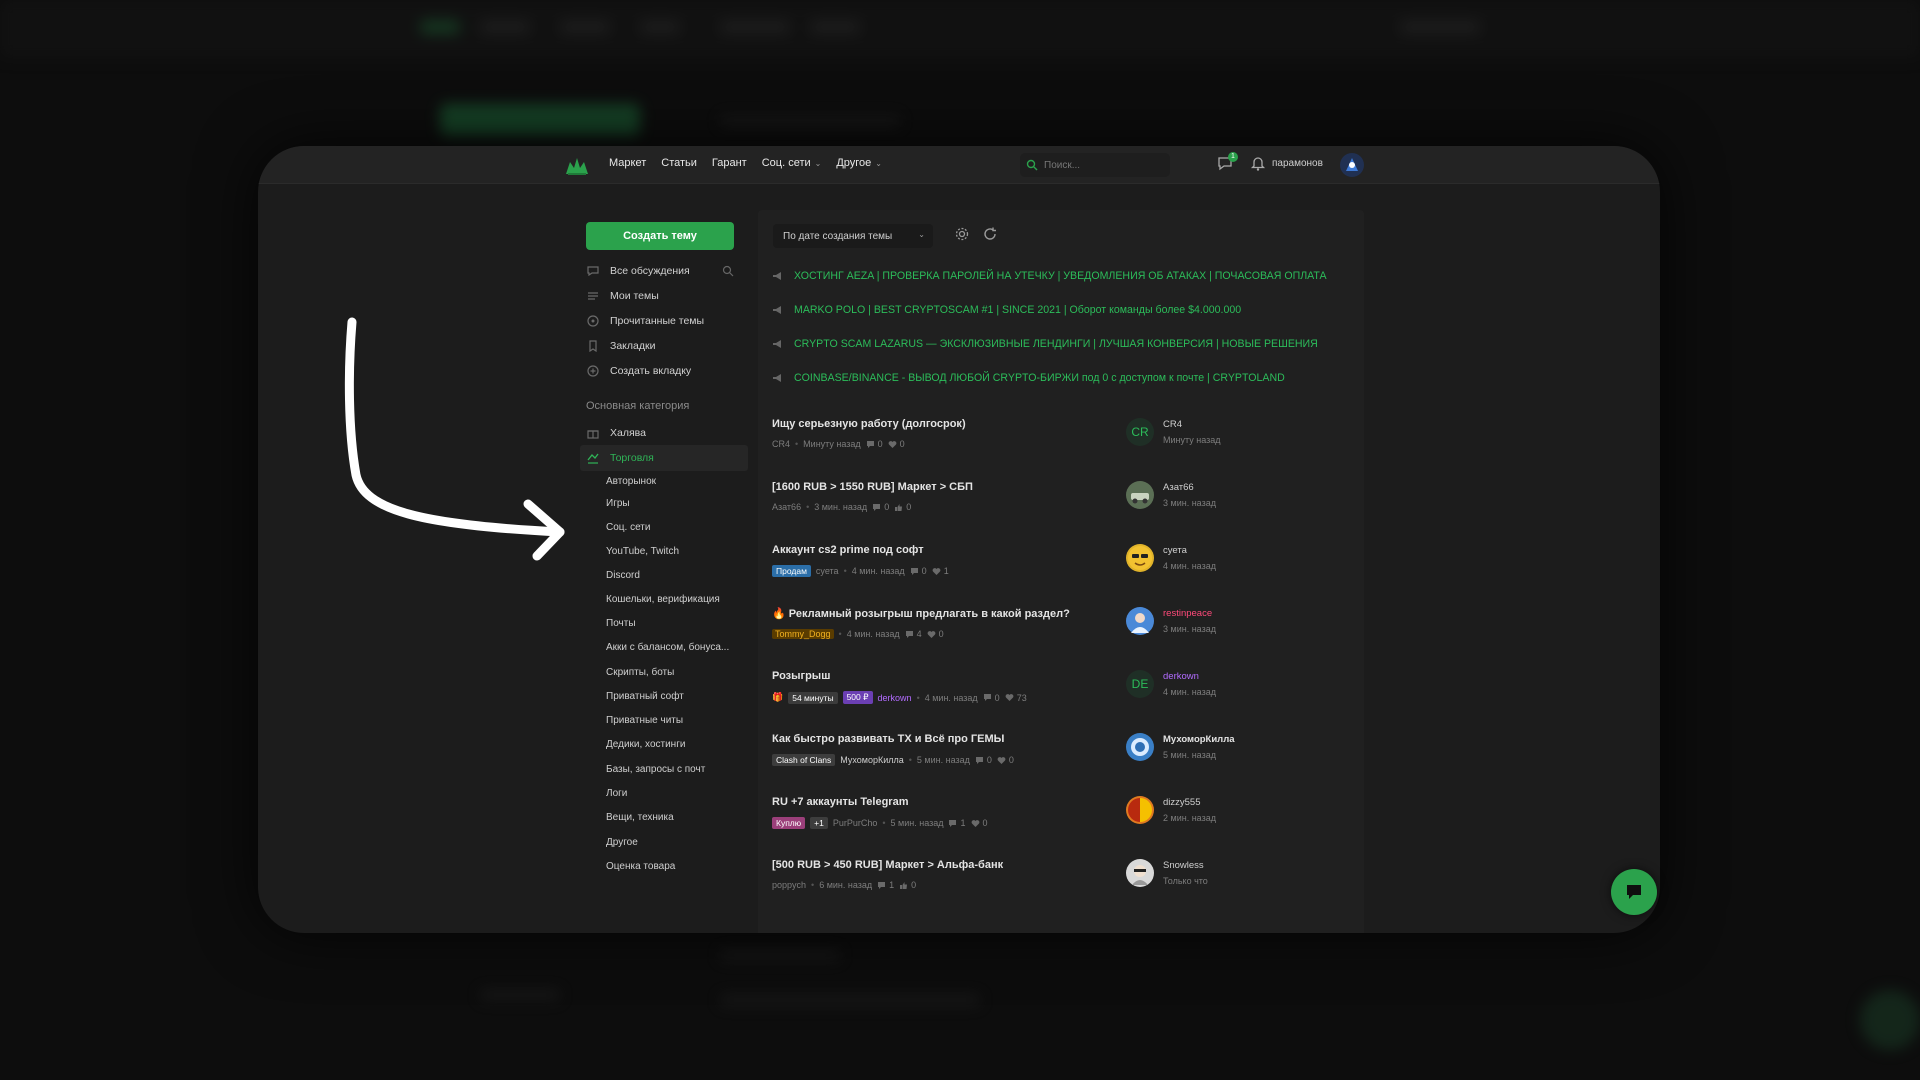  Describe the element at coordinates (859, 163) in the screenshot. I see `nav-other: Другое ⌄` at that location.